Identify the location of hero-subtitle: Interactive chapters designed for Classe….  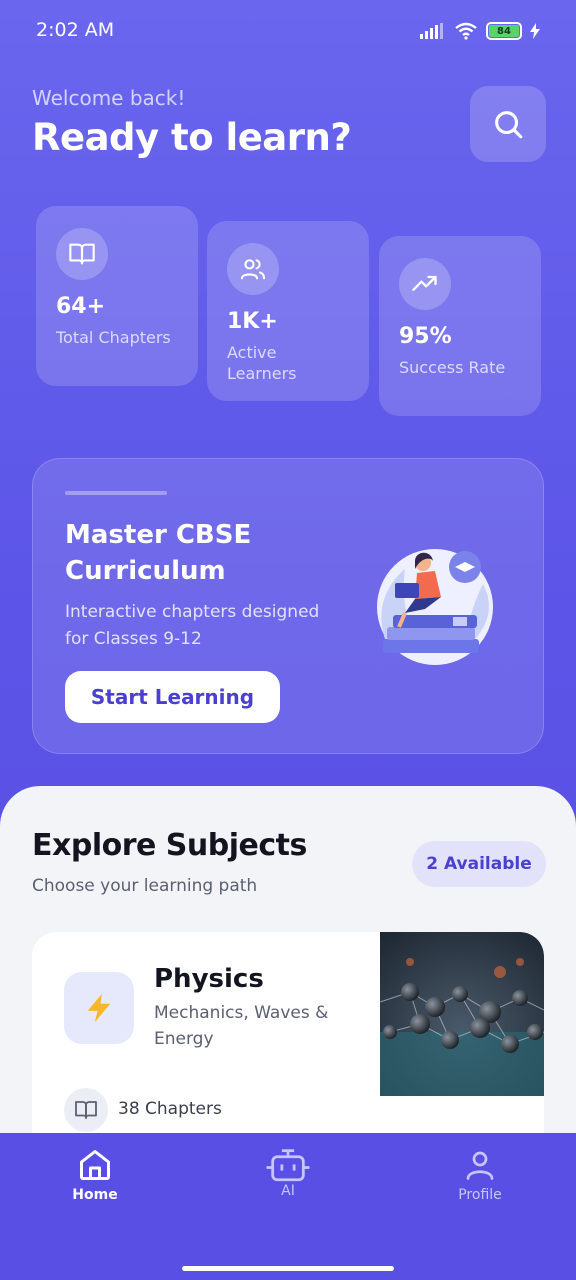
(192, 625).